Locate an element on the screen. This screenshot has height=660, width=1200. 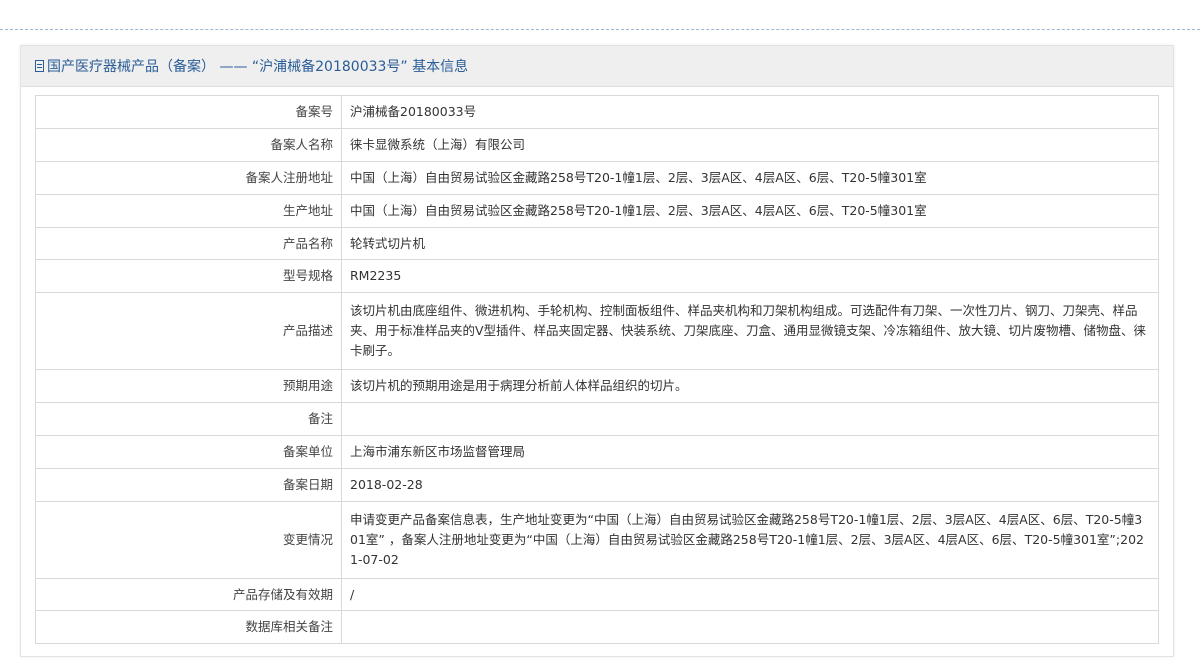
row-storage-validity: 产品存储及有效期 / is located at coordinates (597, 594).